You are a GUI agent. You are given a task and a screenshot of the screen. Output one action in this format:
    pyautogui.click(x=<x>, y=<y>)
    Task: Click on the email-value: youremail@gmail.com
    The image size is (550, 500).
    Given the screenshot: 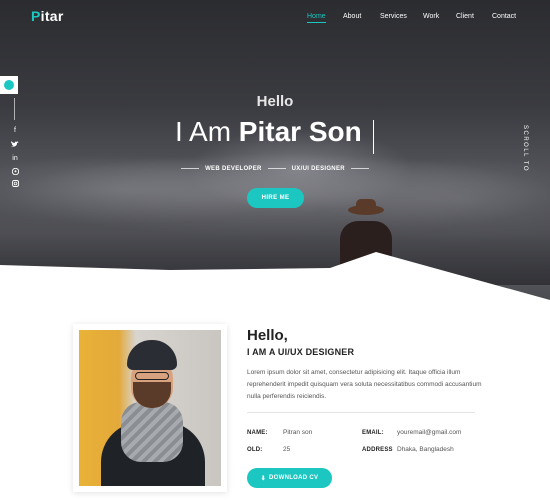 What is the action you would take?
    pyautogui.click(x=429, y=432)
    